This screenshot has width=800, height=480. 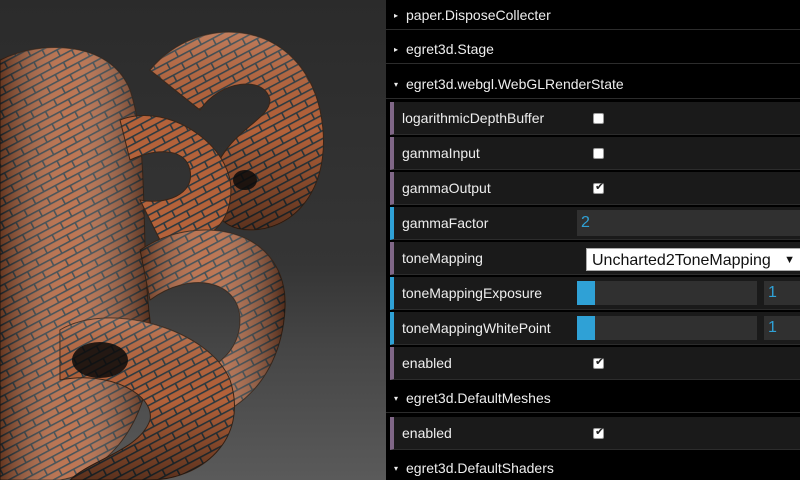 I want to click on folder-default-shaders: ▾ egret3d.DefaultShaders, so click(x=593, y=466).